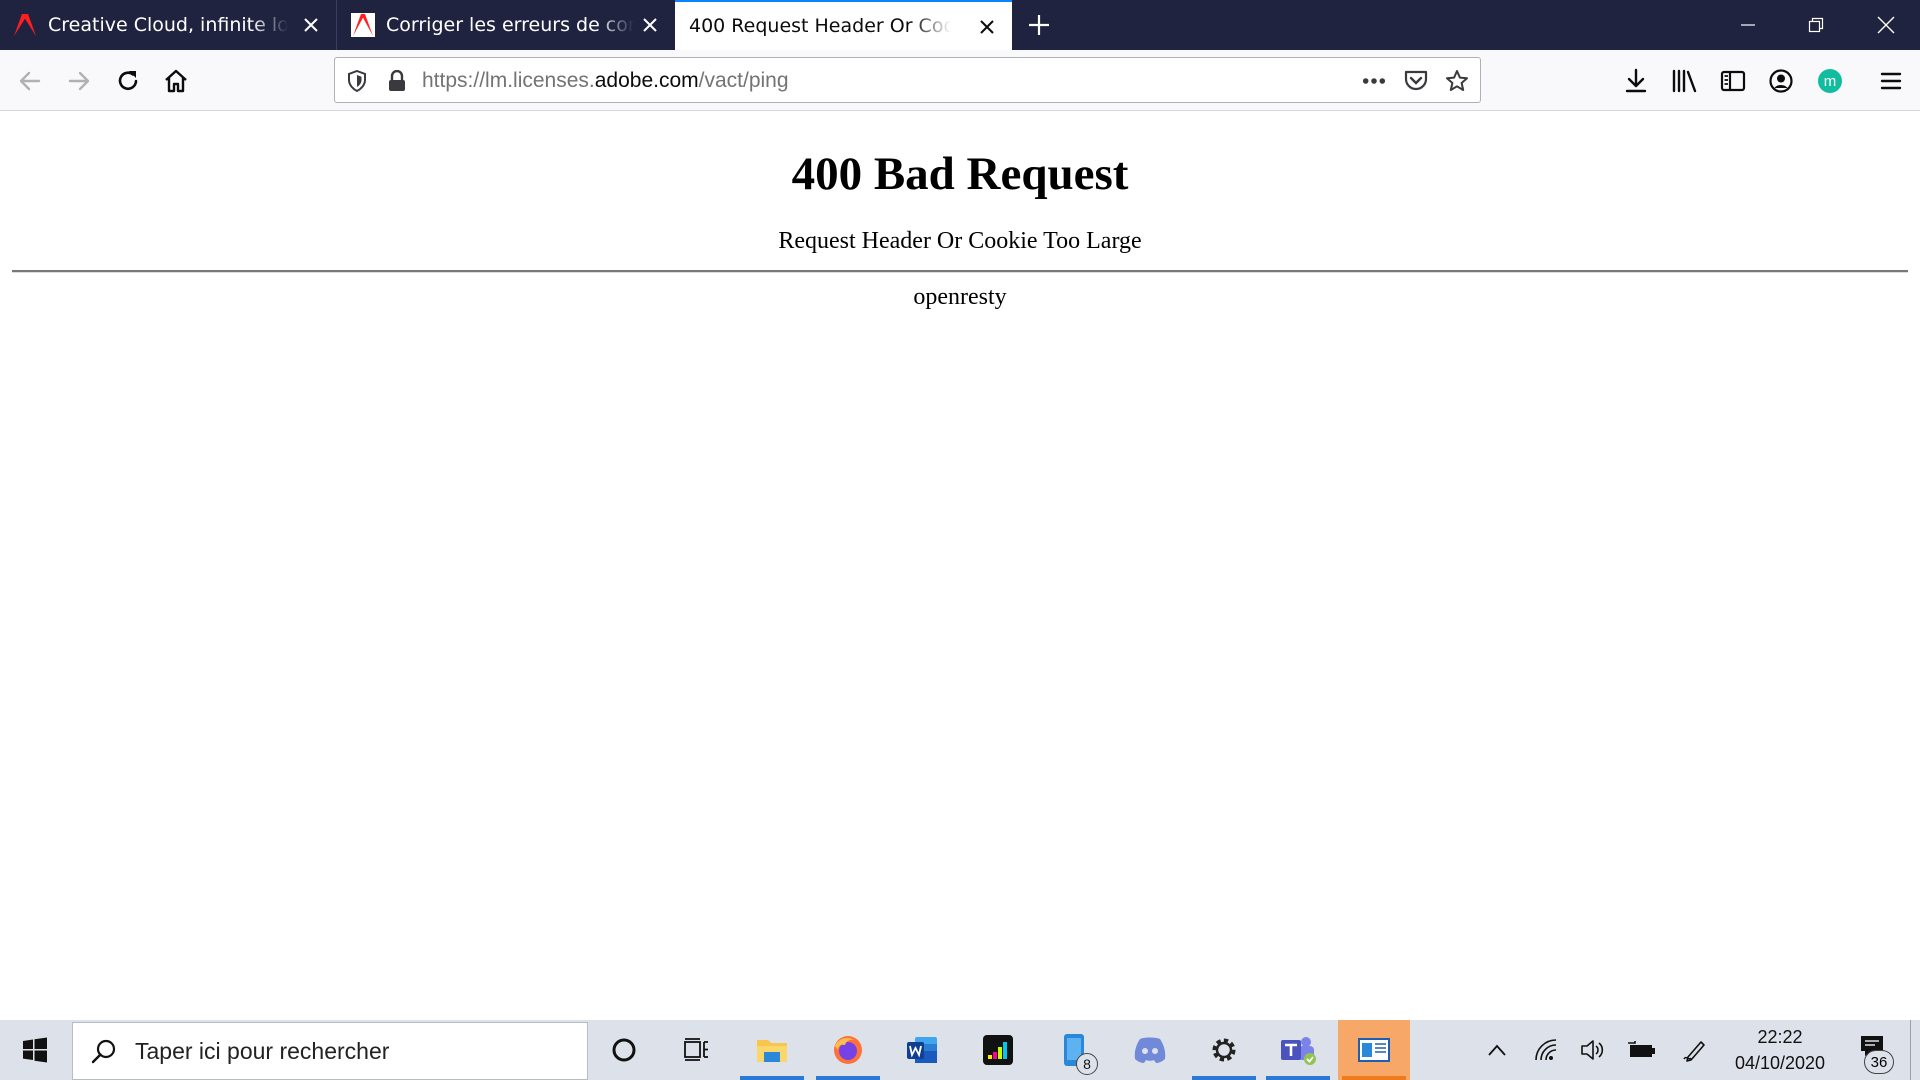  Describe the element at coordinates (397, 81) in the screenshot. I see `lock-icon` at that location.